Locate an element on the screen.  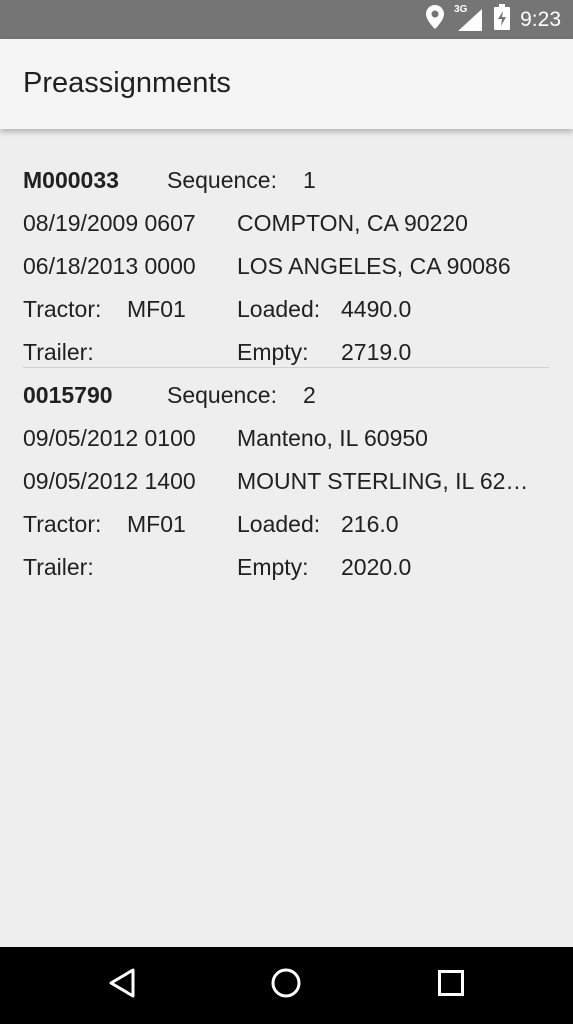
origin-location: COMPTON, CA 90220 is located at coordinates (352, 223).